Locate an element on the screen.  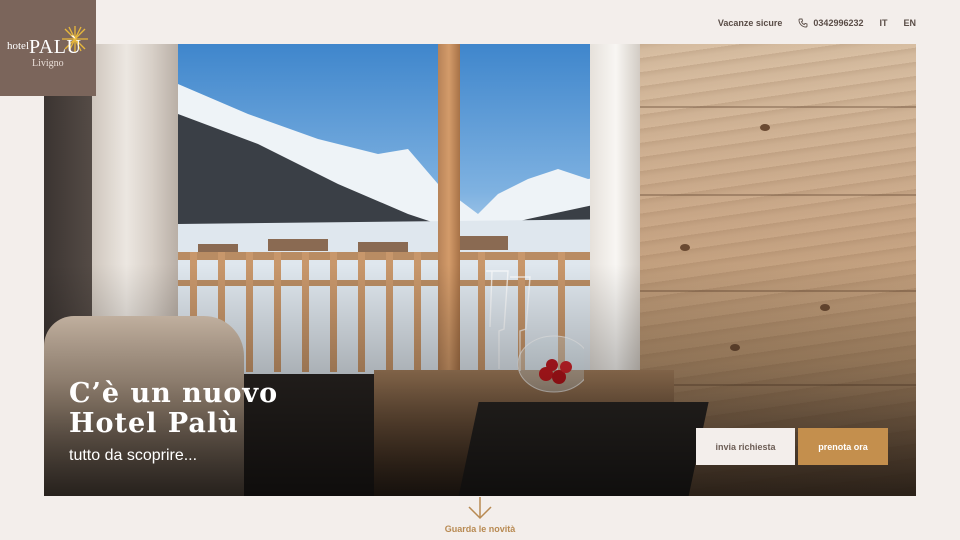
hero-title-line-2: Hotel Palù is located at coordinates (154, 423).